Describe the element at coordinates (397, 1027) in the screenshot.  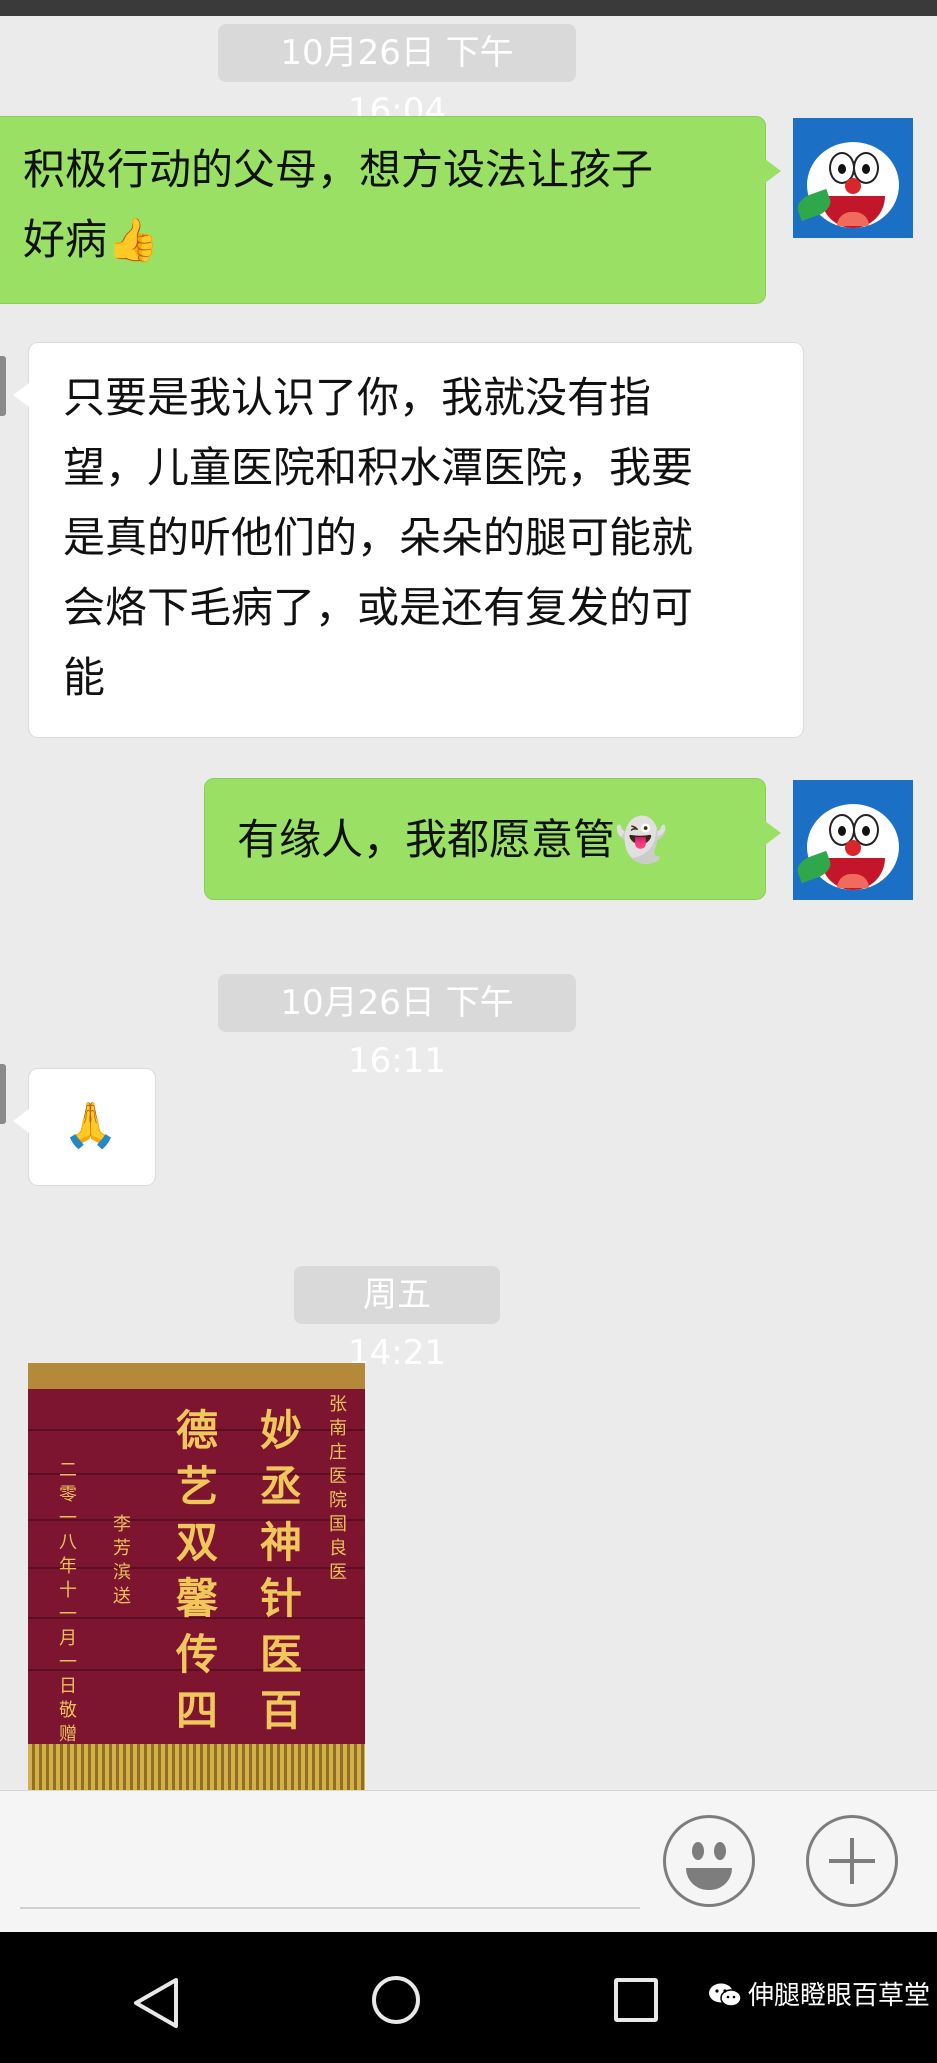
I see `timestamp: 10月26日 下午16:11` at that location.